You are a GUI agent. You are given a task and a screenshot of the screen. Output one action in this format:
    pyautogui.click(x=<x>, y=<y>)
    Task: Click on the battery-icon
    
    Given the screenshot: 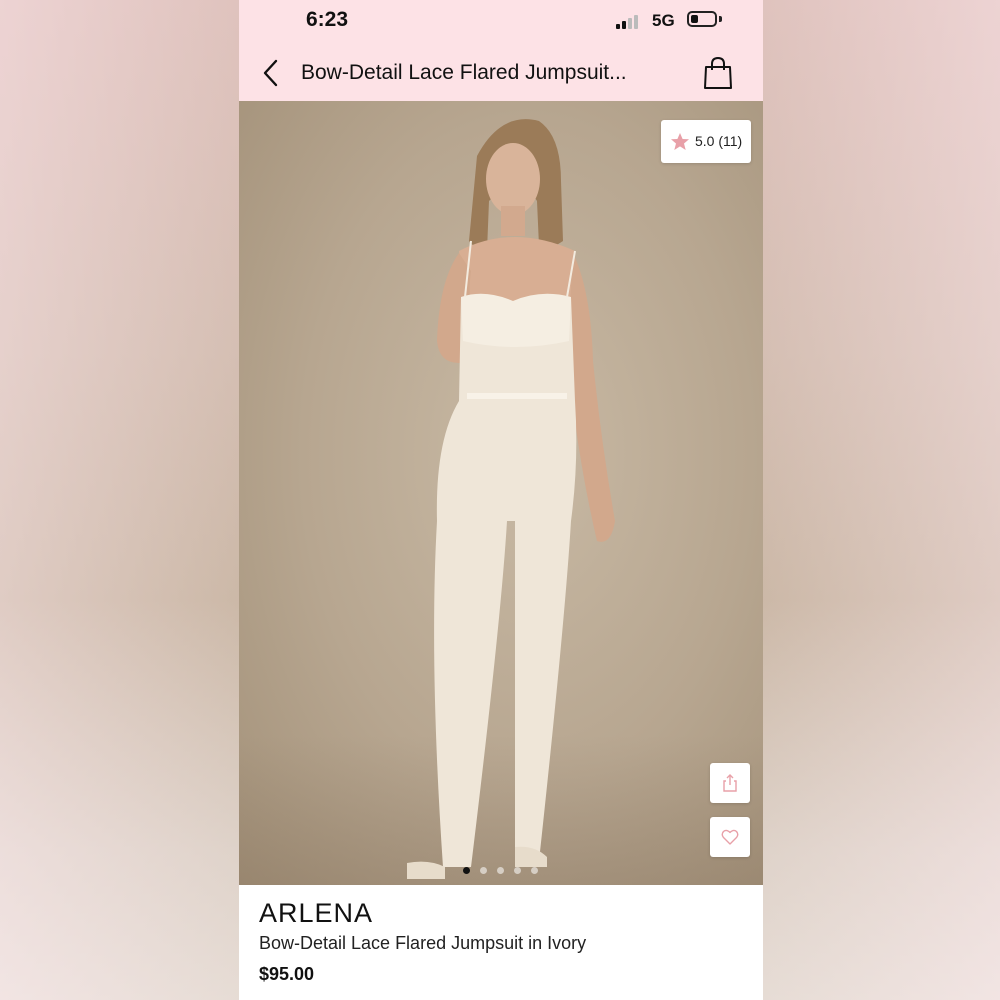 What is the action you would take?
    pyautogui.click(x=702, y=19)
    